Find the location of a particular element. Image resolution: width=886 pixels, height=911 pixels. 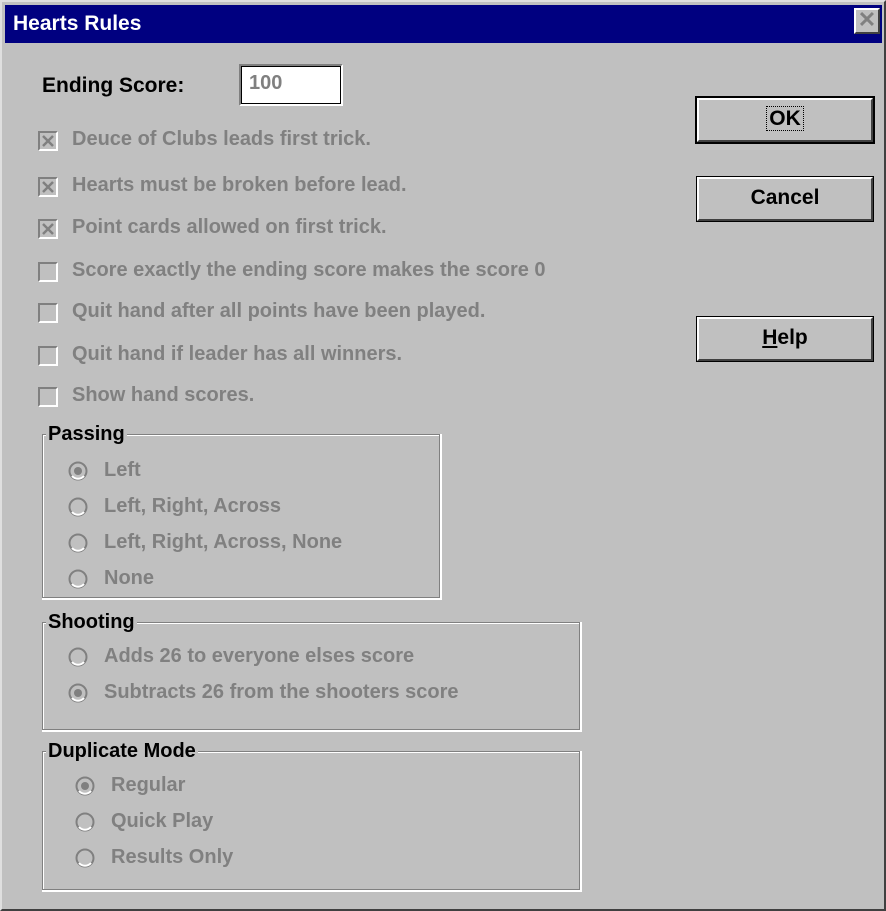

close-icon: ✕ is located at coordinates (867, 19).